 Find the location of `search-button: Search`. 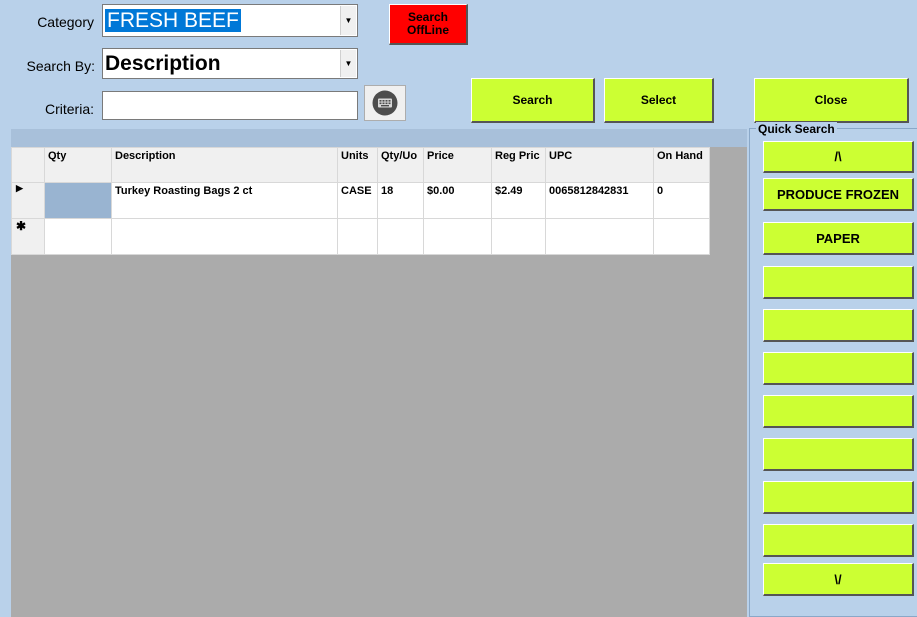

search-button: Search is located at coordinates (533, 100).